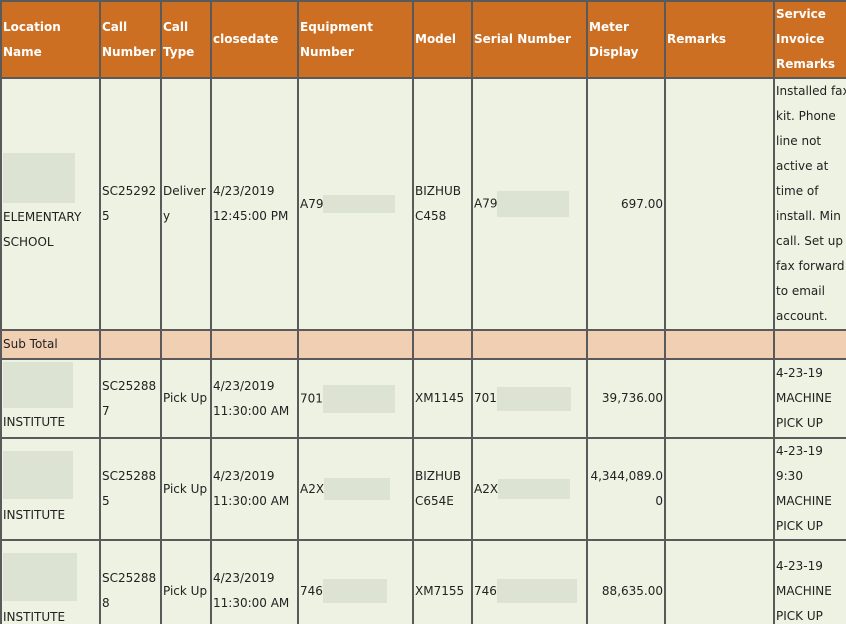  What do you see at coordinates (809, 489) in the screenshot?
I see `service-remarks-cell: 4-23-19 9:30 MACHINE PICK UP` at bounding box center [809, 489].